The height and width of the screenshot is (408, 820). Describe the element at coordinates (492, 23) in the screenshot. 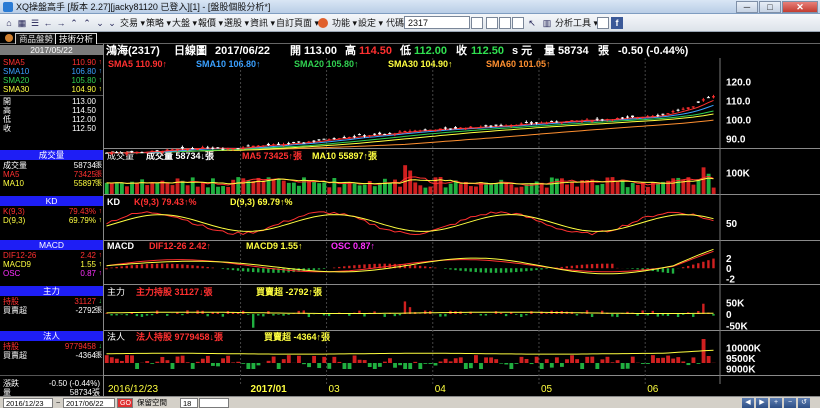

I see `monitor-icon` at that location.